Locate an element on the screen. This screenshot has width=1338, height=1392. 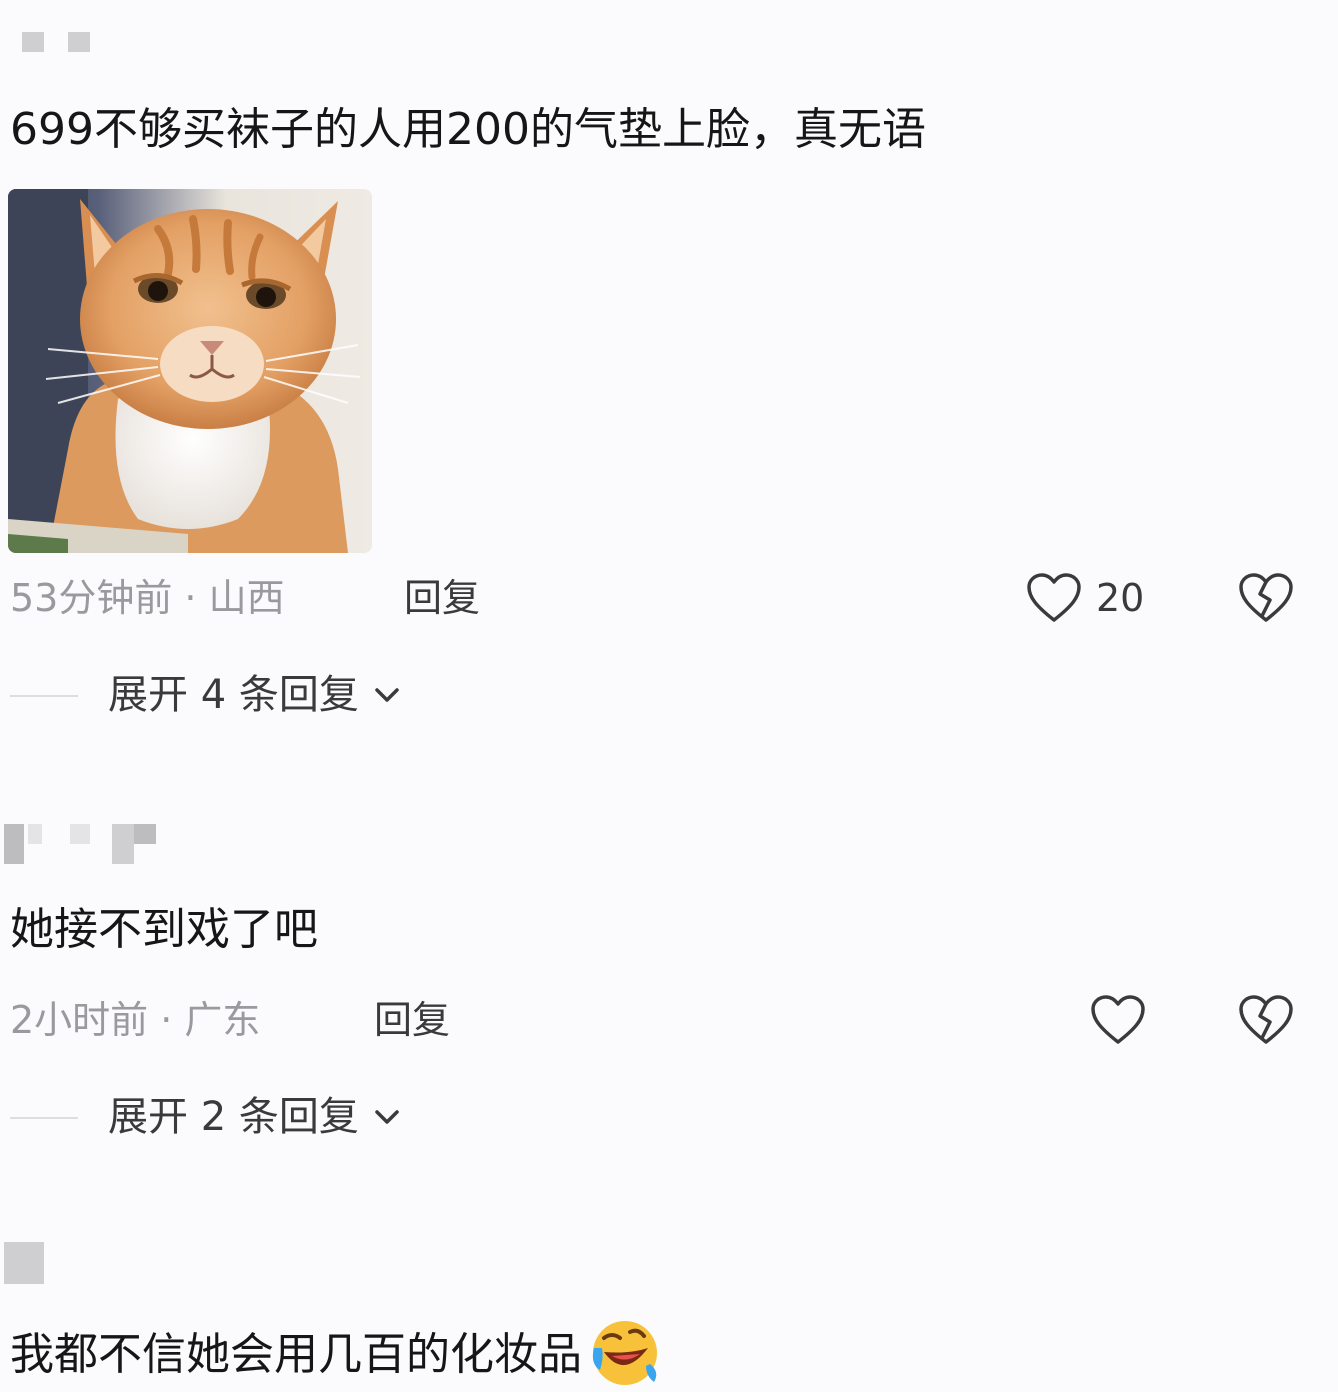
comment-meta-row: 2小时前 · 广东 回复 is located at coordinates (669, 1020).